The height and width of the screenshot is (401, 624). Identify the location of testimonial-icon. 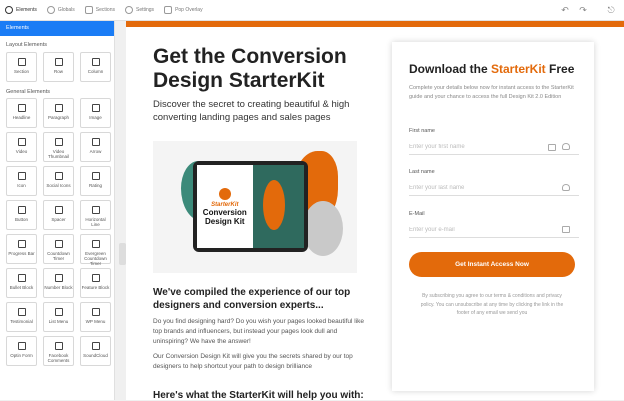
(21, 312).